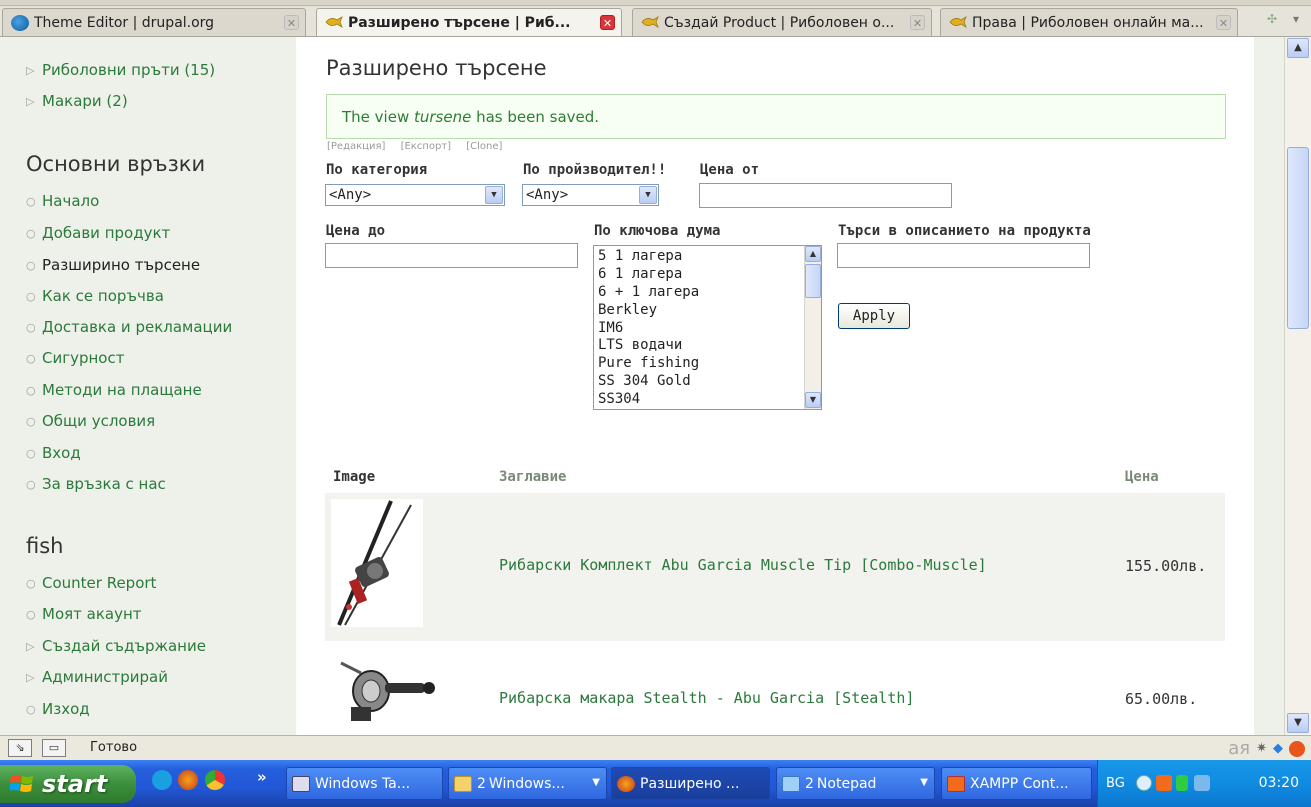 This screenshot has width=1311, height=807. Describe the element at coordinates (644, 381) in the screenshot. I see `list-option: SS 304 Gold` at that location.